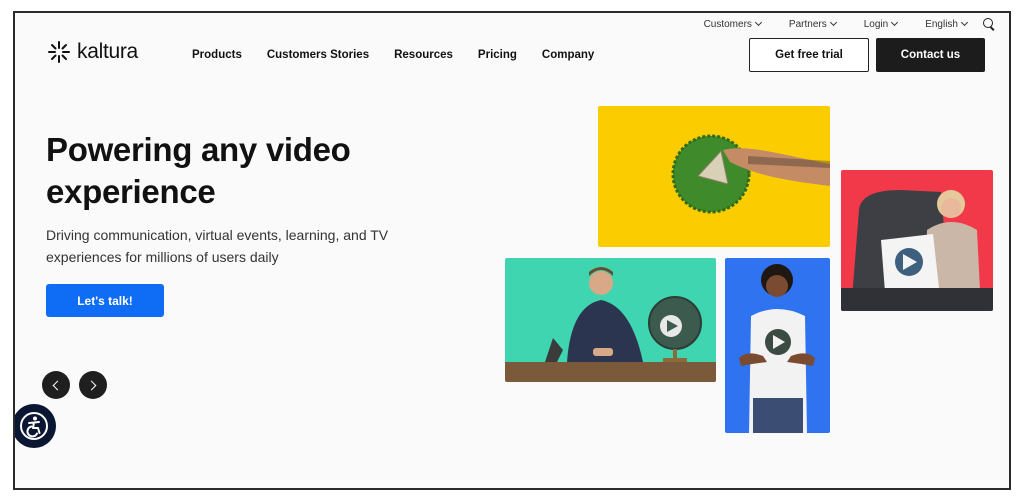 This screenshot has width=1024, height=501. What do you see at coordinates (423, 55) in the screenshot?
I see `nav-item-resources: Resources` at bounding box center [423, 55].